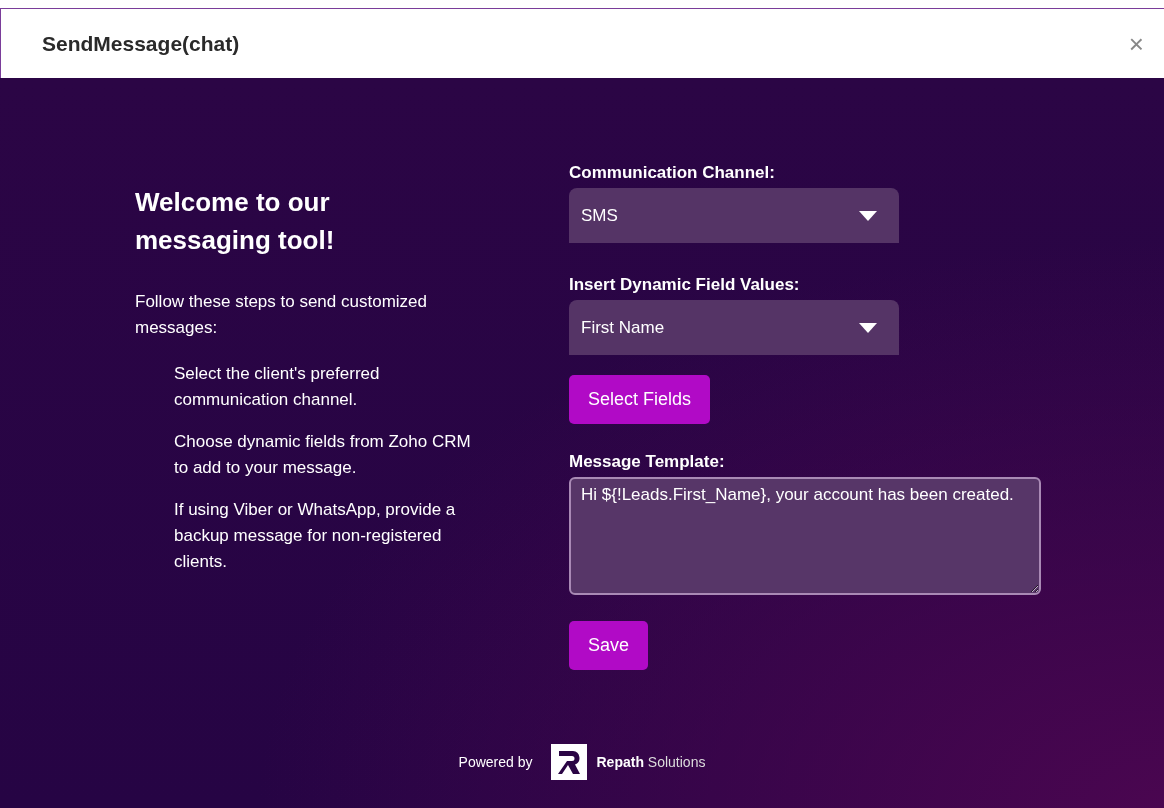 The width and height of the screenshot is (1164, 808). What do you see at coordinates (672, 173) in the screenshot?
I see `field-label: Communication Channel:` at bounding box center [672, 173].